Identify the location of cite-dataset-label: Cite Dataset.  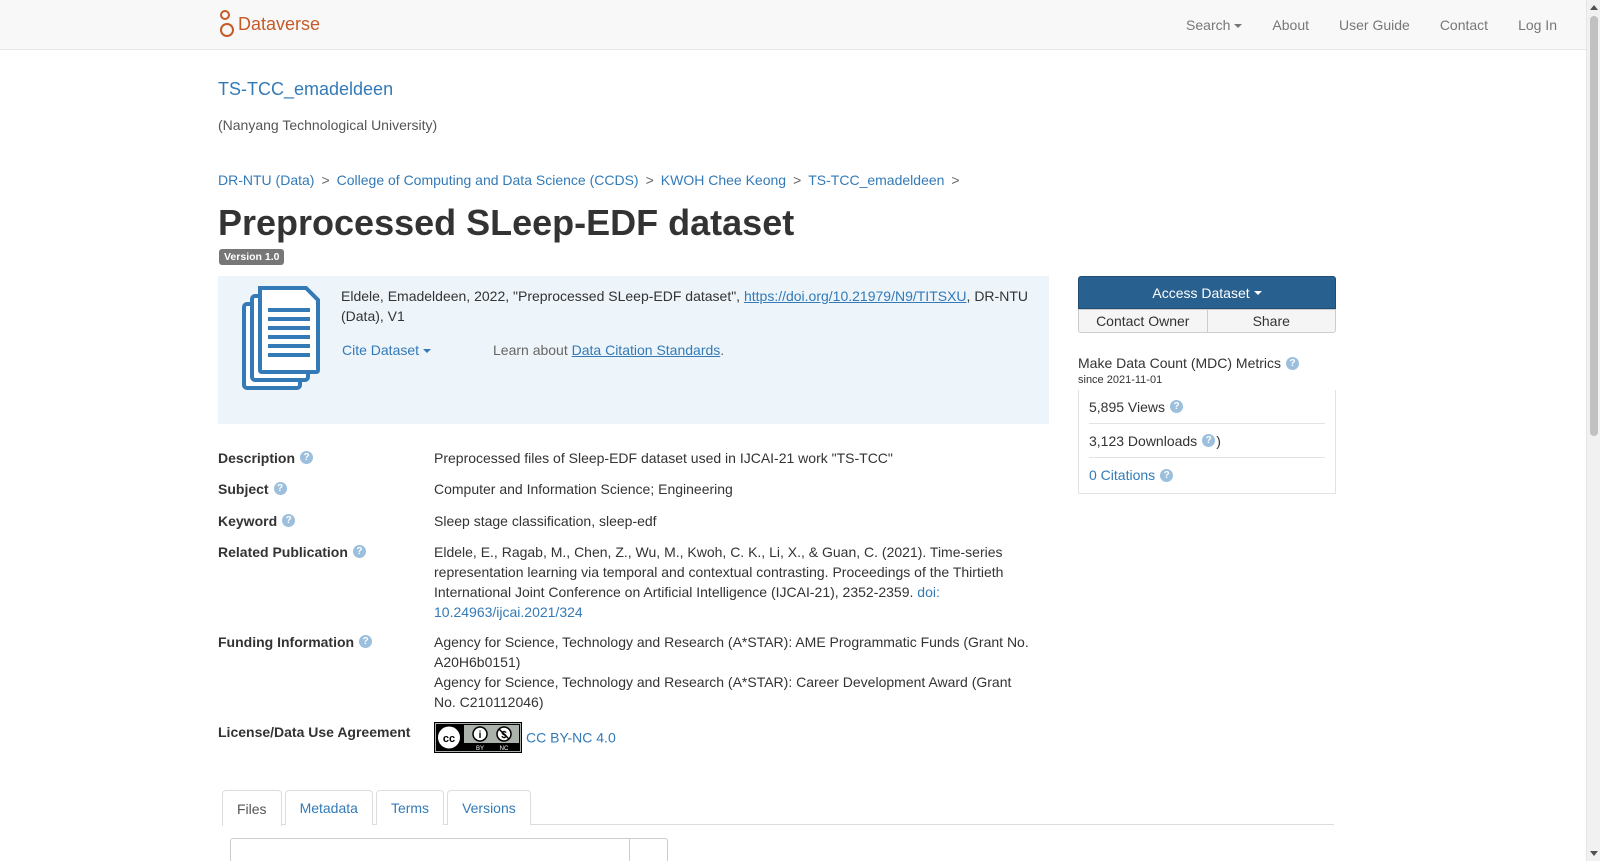
(381, 350).